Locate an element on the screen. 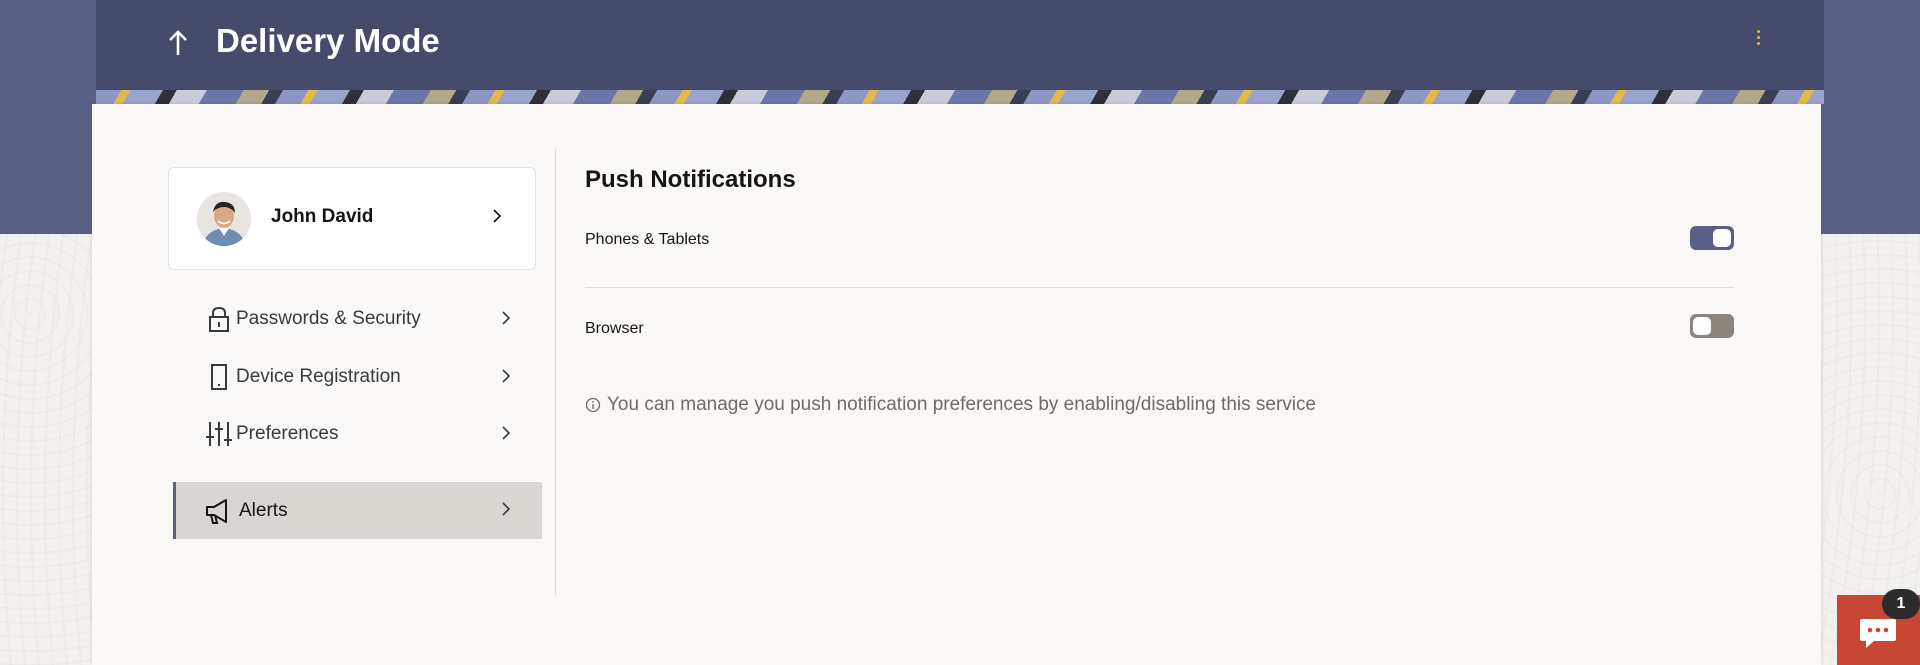 This screenshot has width=1920, height=665. profile-card: John David is located at coordinates (352, 218).